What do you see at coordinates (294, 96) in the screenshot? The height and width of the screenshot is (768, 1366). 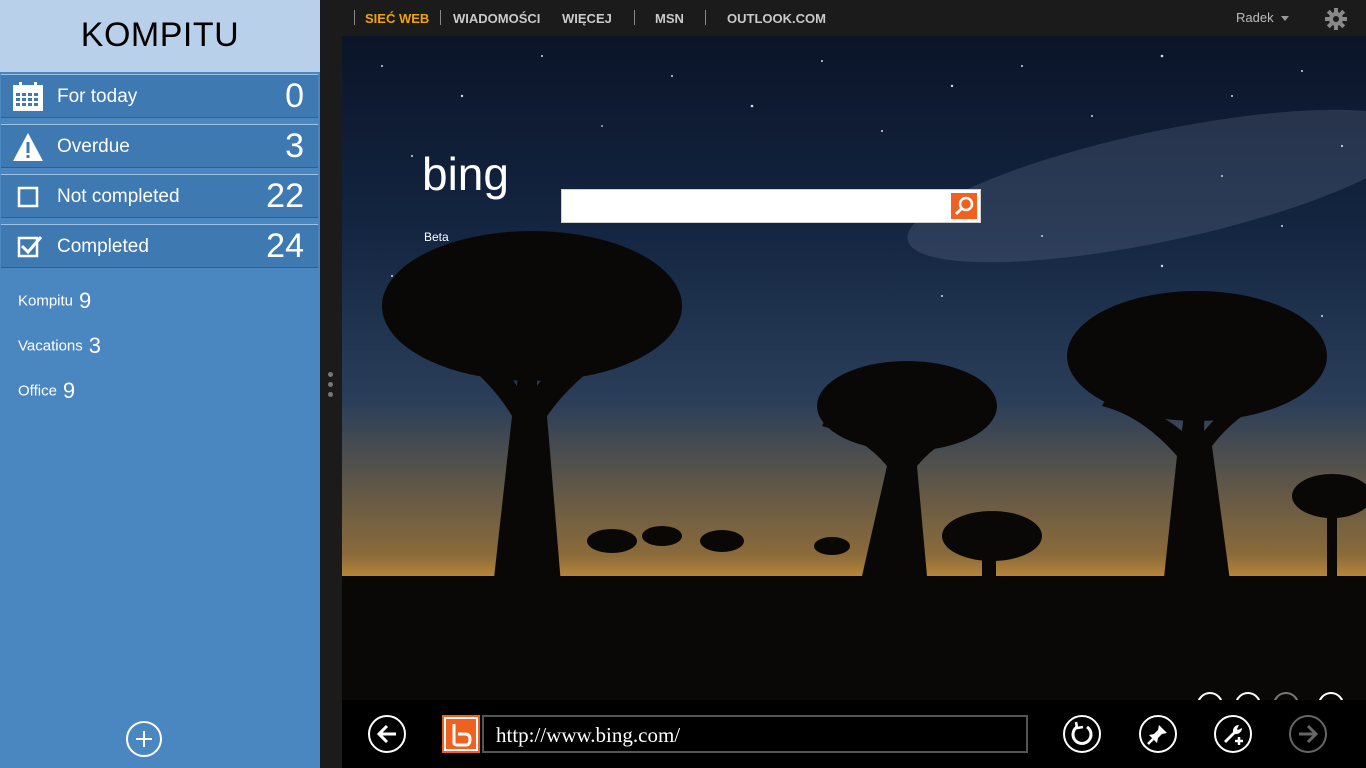 I see `filter-count: 0` at bounding box center [294, 96].